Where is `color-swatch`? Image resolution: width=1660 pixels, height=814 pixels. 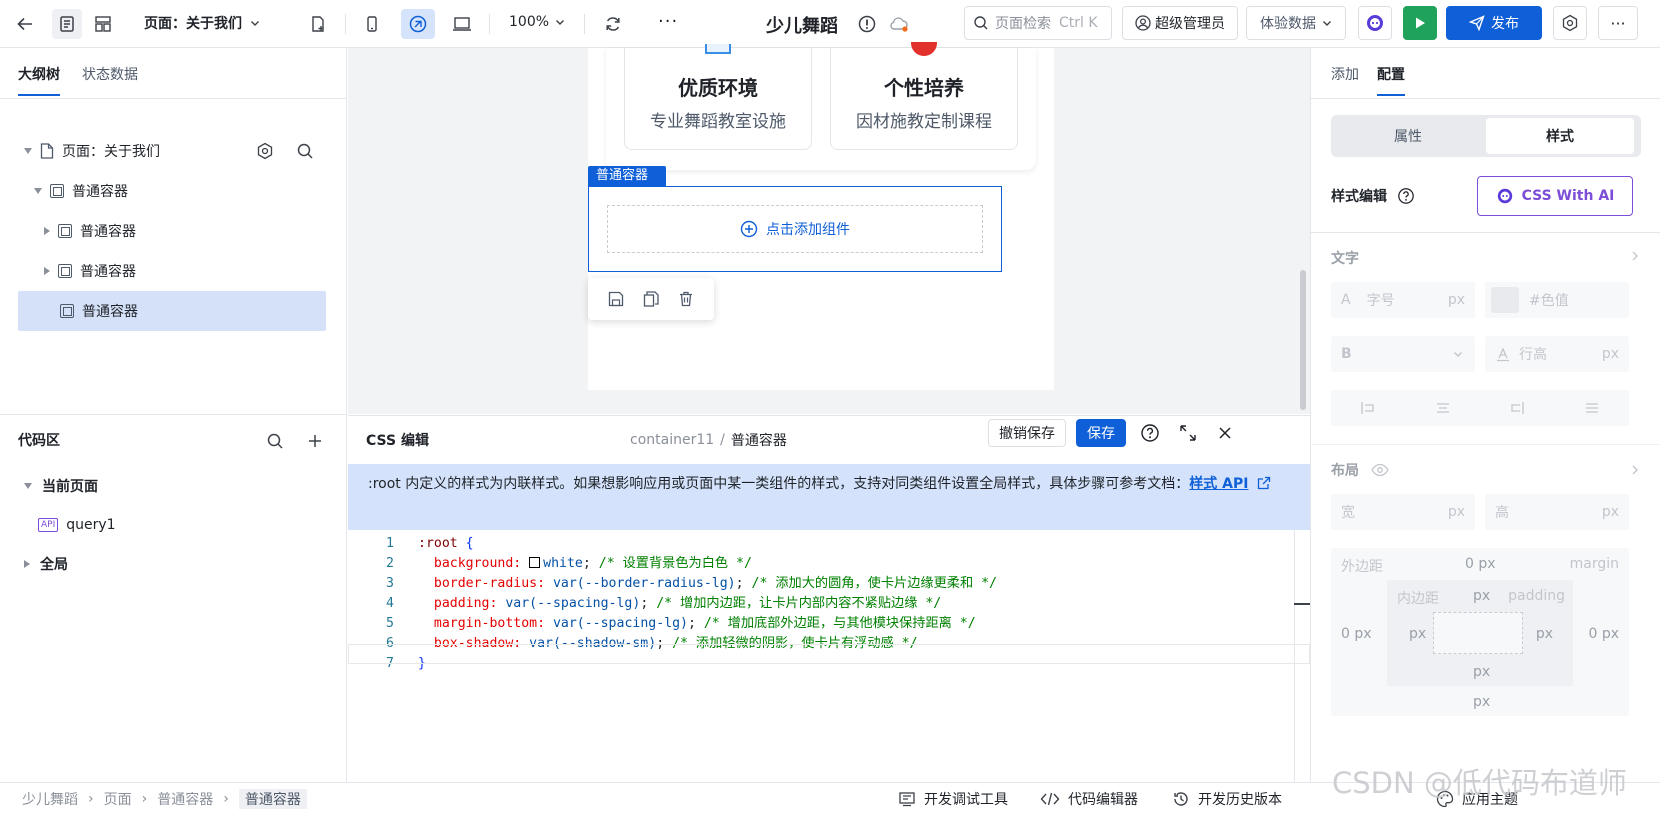 color-swatch is located at coordinates (535, 562).